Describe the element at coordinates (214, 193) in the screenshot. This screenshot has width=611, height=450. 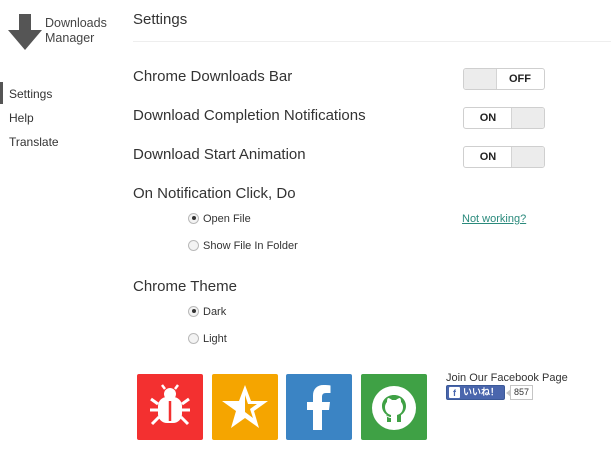
I see `notification-click-label: On Notification Click, Do` at that location.